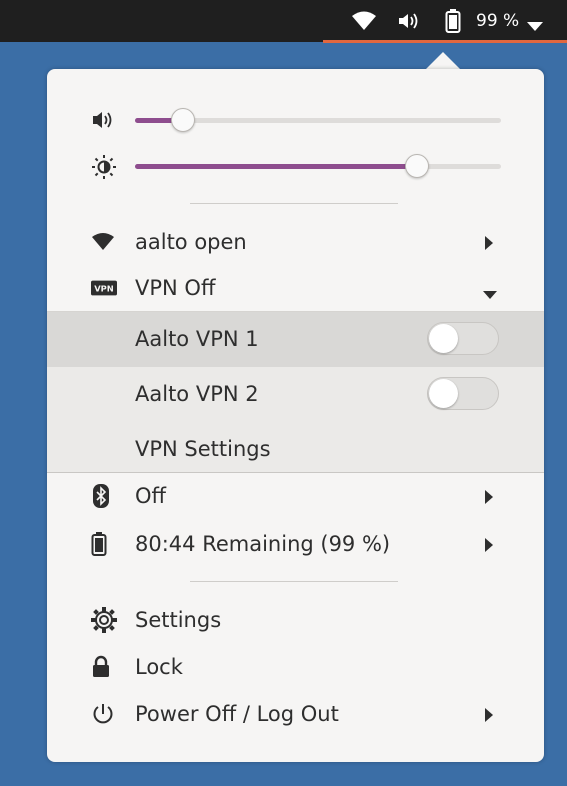  What do you see at coordinates (295, 288) in the screenshot?
I see `vpn-menu-item: VPN VPN Off` at bounding box center [295, 288].